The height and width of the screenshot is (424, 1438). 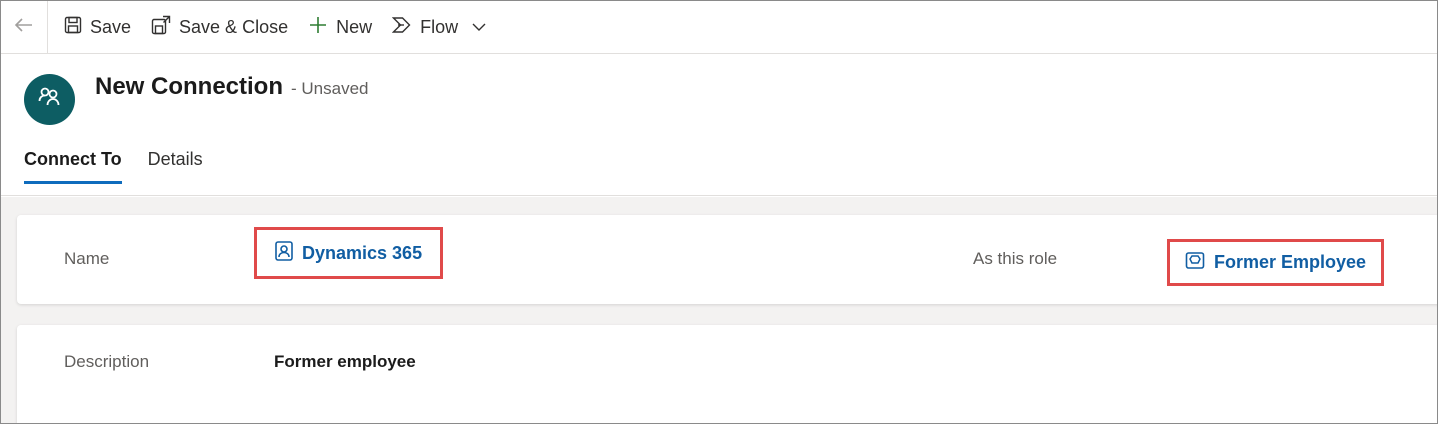 What do you see at coordinates (483, 27) in the screenshot?
I see `chevron-down-icon` at bounding box center [483, 27].